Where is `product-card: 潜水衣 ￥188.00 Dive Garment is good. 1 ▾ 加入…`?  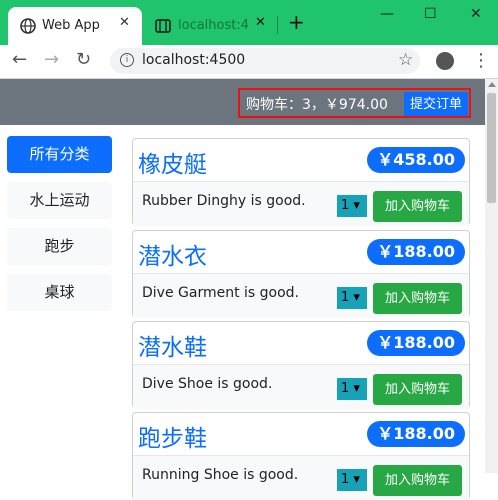 product-card: 潜水衣 ￥188.00 Dive Garment is good. 1 ▾ 加入… is located at coordinates (301, 274).